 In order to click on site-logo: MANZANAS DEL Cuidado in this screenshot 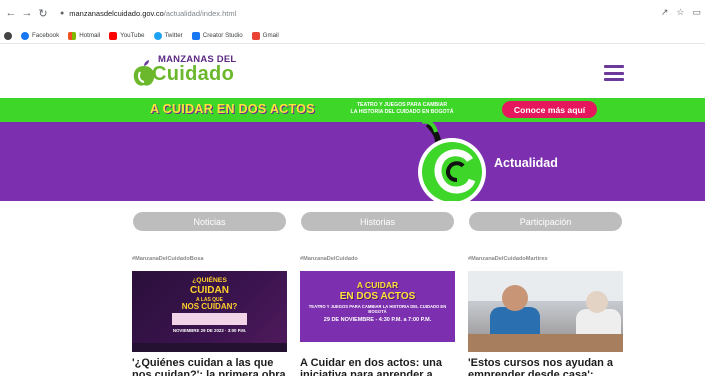, I will do `click(184, 71)`.